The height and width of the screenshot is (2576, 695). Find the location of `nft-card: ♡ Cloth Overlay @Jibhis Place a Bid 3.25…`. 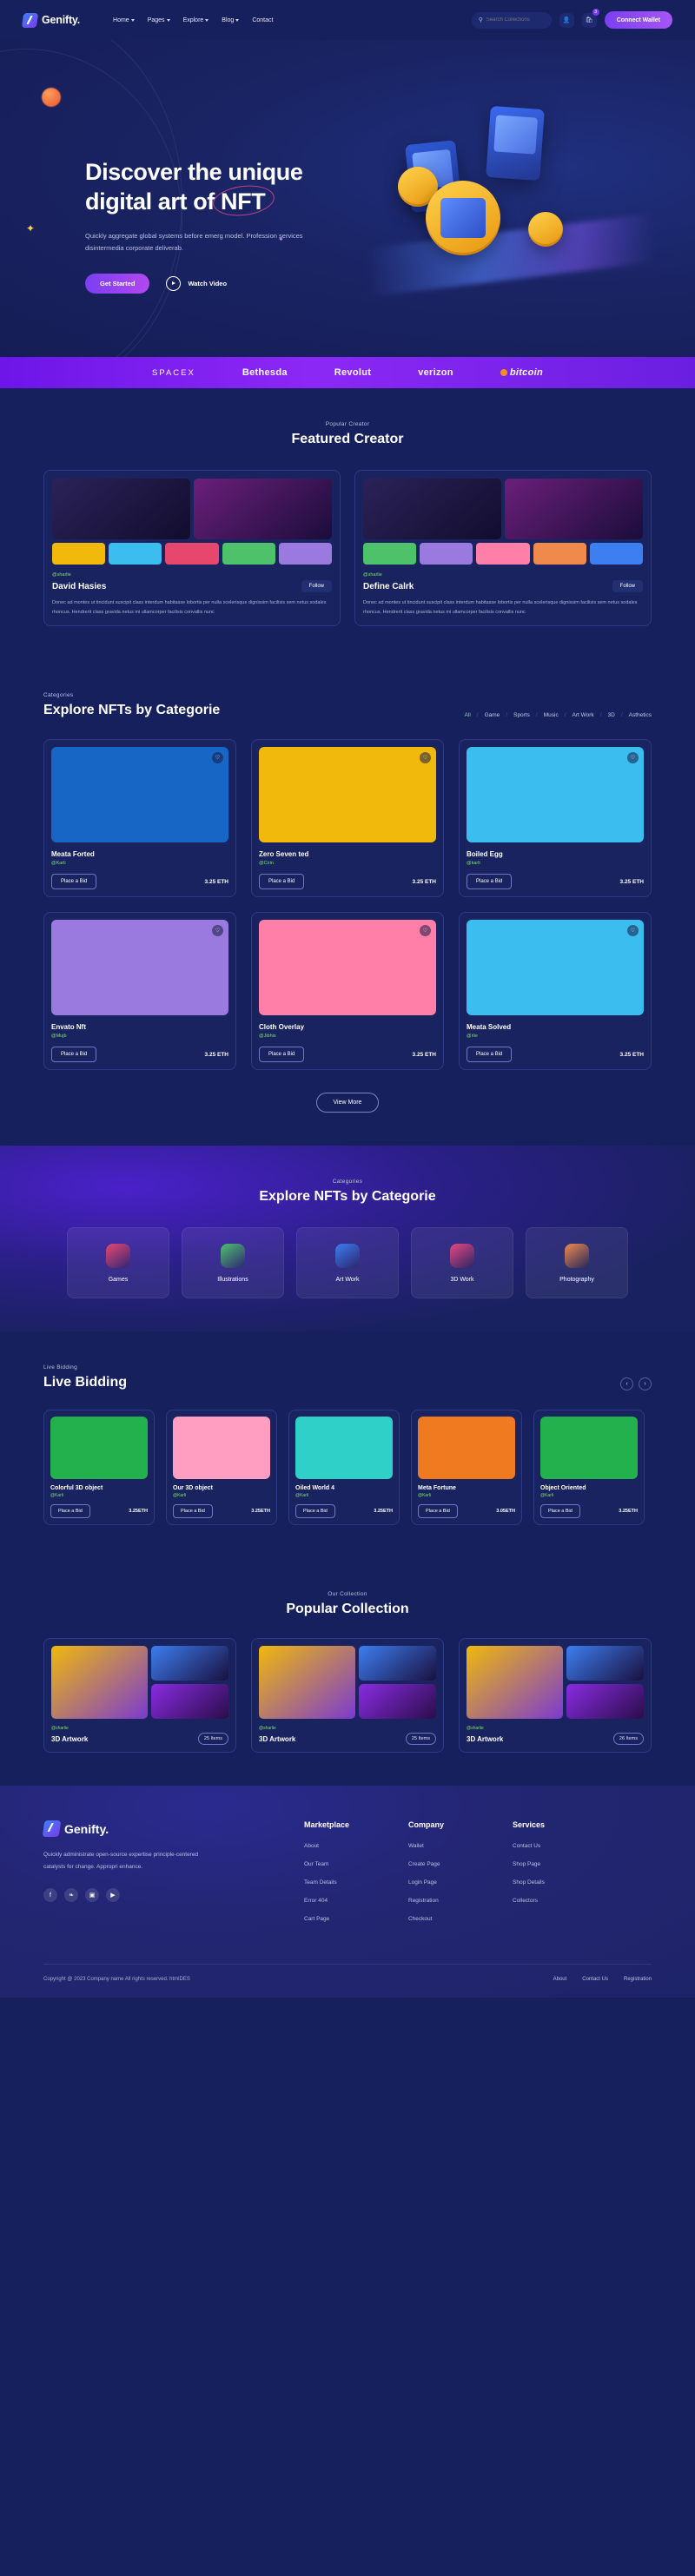

nft-card: ♡ Cloth Overlay @Jibhis Place a Bid 3.25… is located at coordinates (347, 991).